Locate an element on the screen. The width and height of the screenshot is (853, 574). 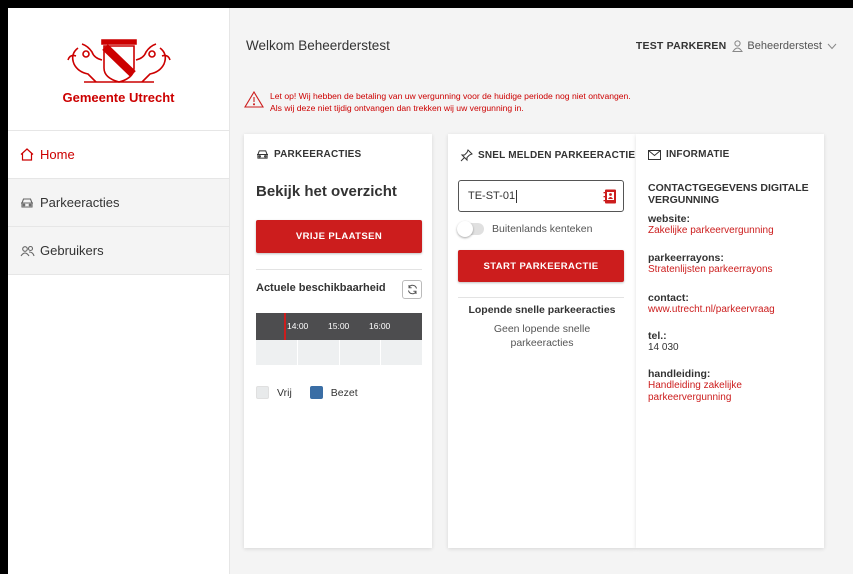
user-icon is located at coordinates (738, 46).